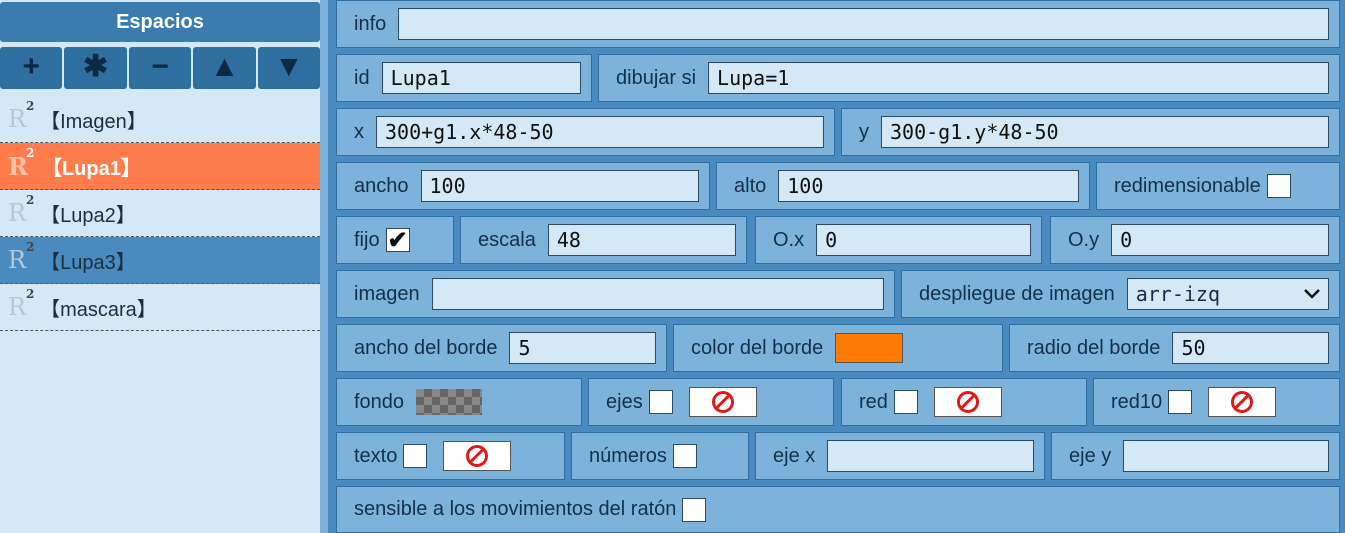  I want to click on space-item-lupa2: R2 【Lupa2】, so click(160, 213).